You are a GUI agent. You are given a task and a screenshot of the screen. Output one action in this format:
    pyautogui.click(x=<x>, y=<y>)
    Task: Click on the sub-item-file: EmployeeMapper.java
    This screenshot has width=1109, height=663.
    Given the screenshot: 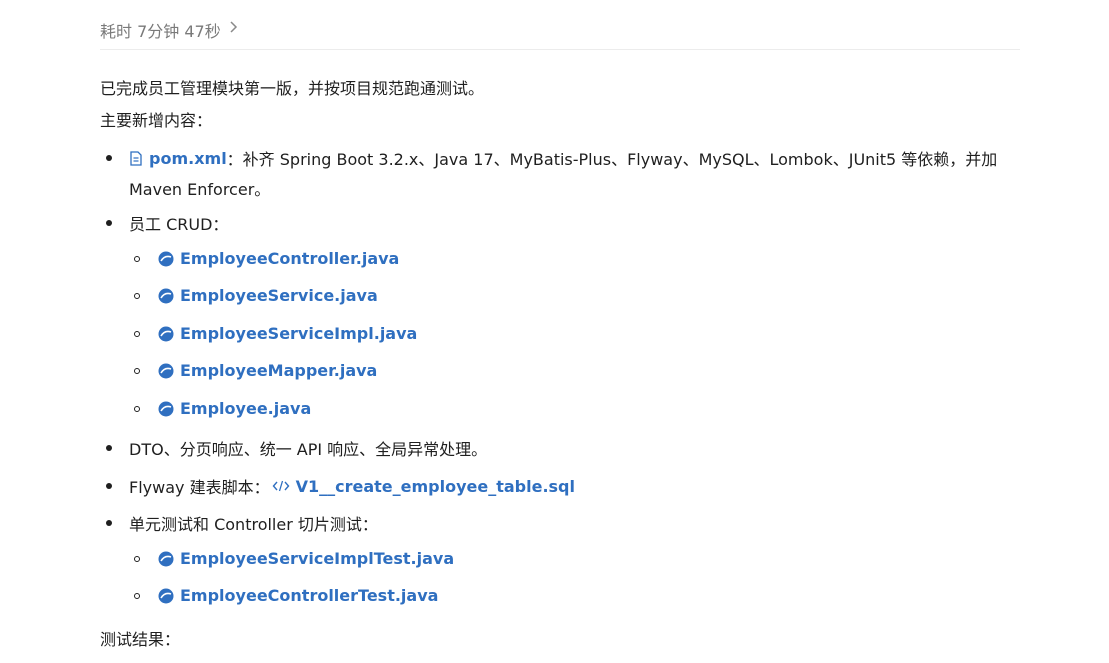 What is the action you would take?
    pyautogui.click(x=255, y=370)
    